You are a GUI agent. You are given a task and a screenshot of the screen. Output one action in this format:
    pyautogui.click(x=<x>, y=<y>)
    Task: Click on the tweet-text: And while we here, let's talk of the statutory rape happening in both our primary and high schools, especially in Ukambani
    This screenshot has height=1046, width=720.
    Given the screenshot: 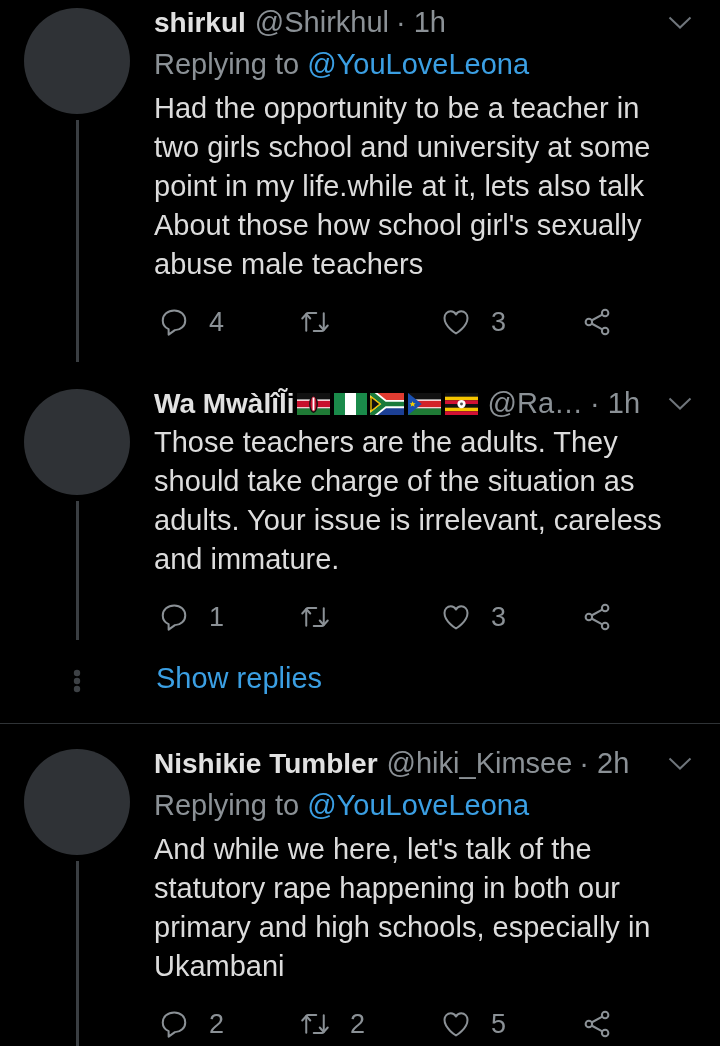 What is the action you would take?
    pyautogui.click(x=403, y=908)
    